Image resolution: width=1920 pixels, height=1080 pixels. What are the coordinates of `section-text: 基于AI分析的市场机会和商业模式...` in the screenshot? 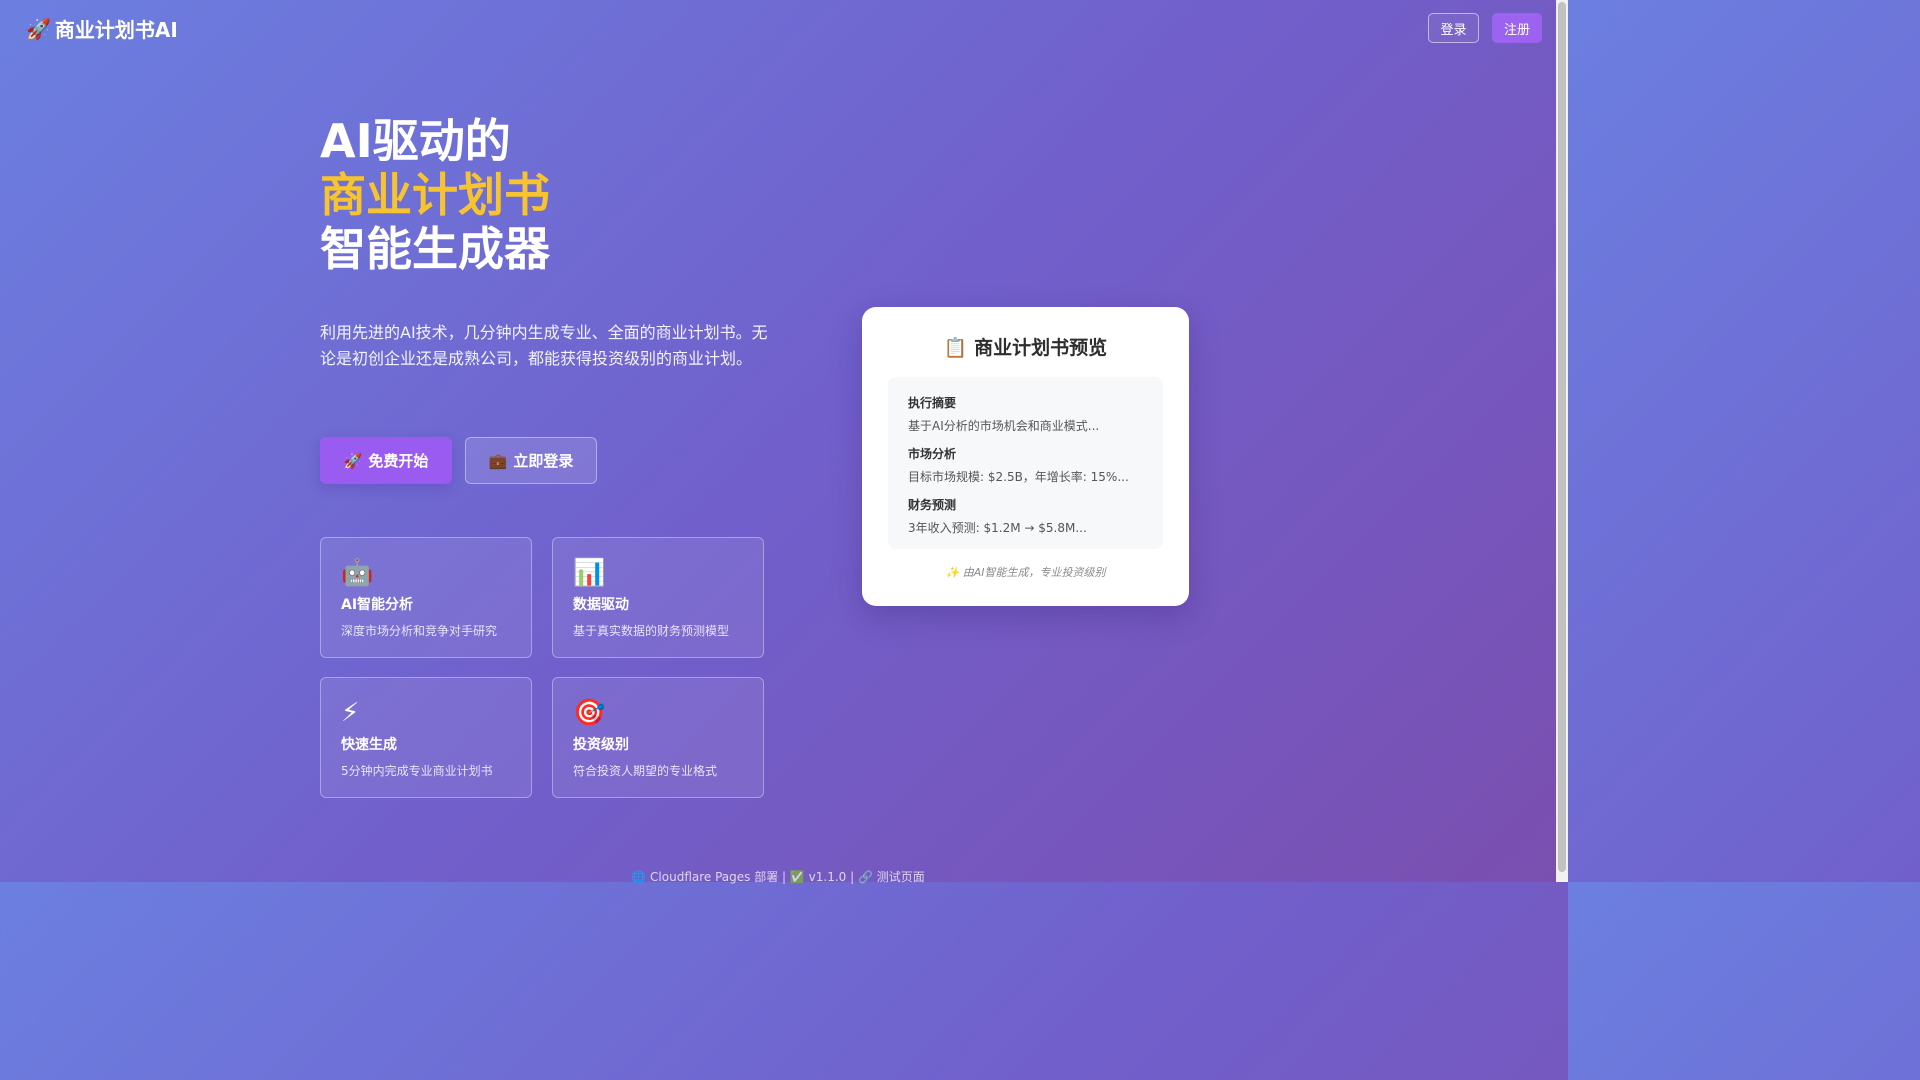 It's located at (1004, 426).